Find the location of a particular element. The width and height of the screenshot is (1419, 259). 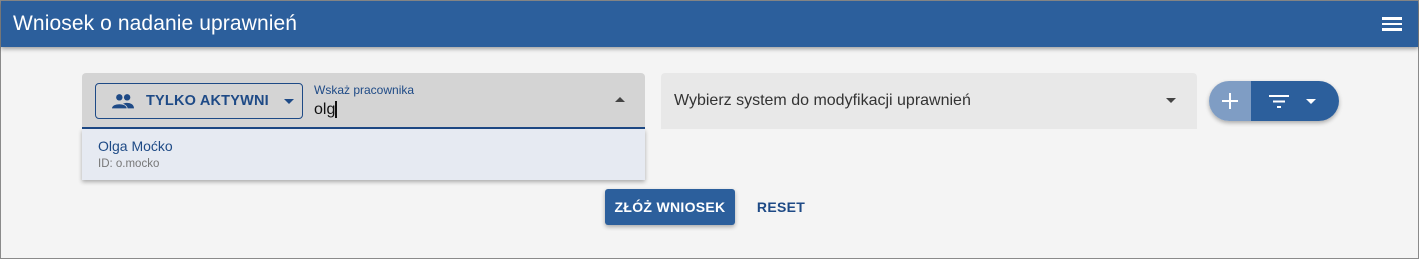

employee-option: Olga Moćko ID: o.mocko is located at coordinates (363, 154).